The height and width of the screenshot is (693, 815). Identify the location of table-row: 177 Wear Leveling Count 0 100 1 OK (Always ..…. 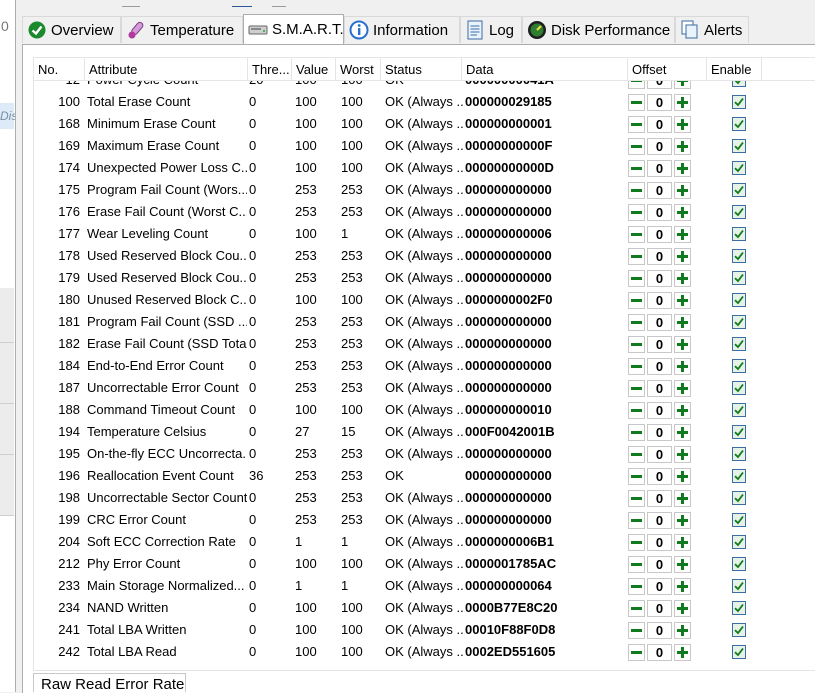
(424, 234).